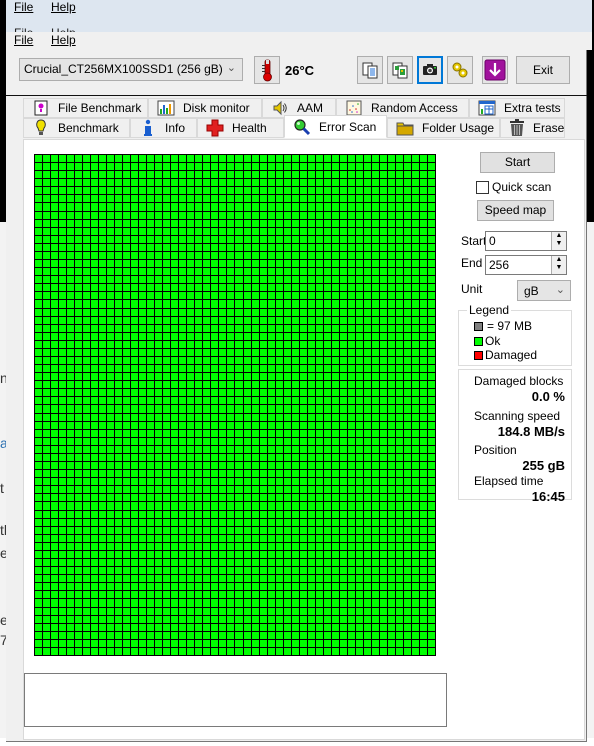  Describe the element at coordinates (532, 128) in the screenshot. I see `tab-erase: Erase` at that location.